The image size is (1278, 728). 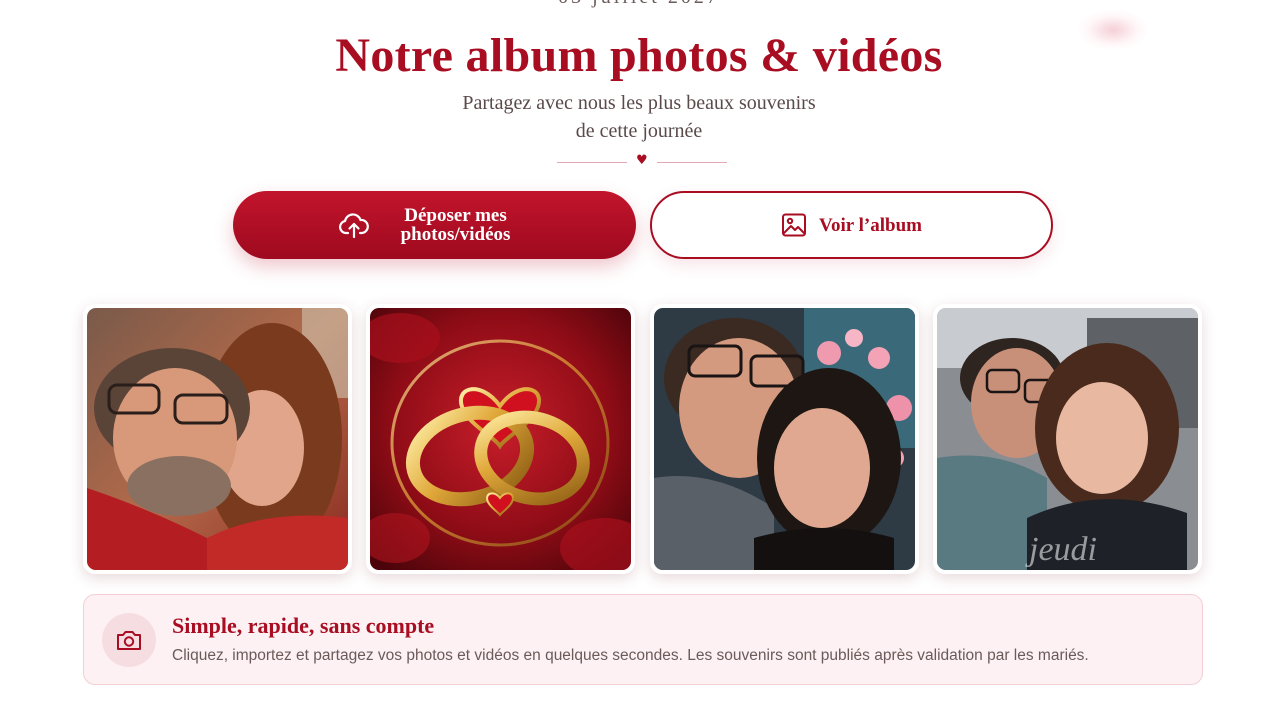 What do you see at coordinates (592, 162) in the screenshot?
I see `divider-line-left` at bounding box center [592, 162].